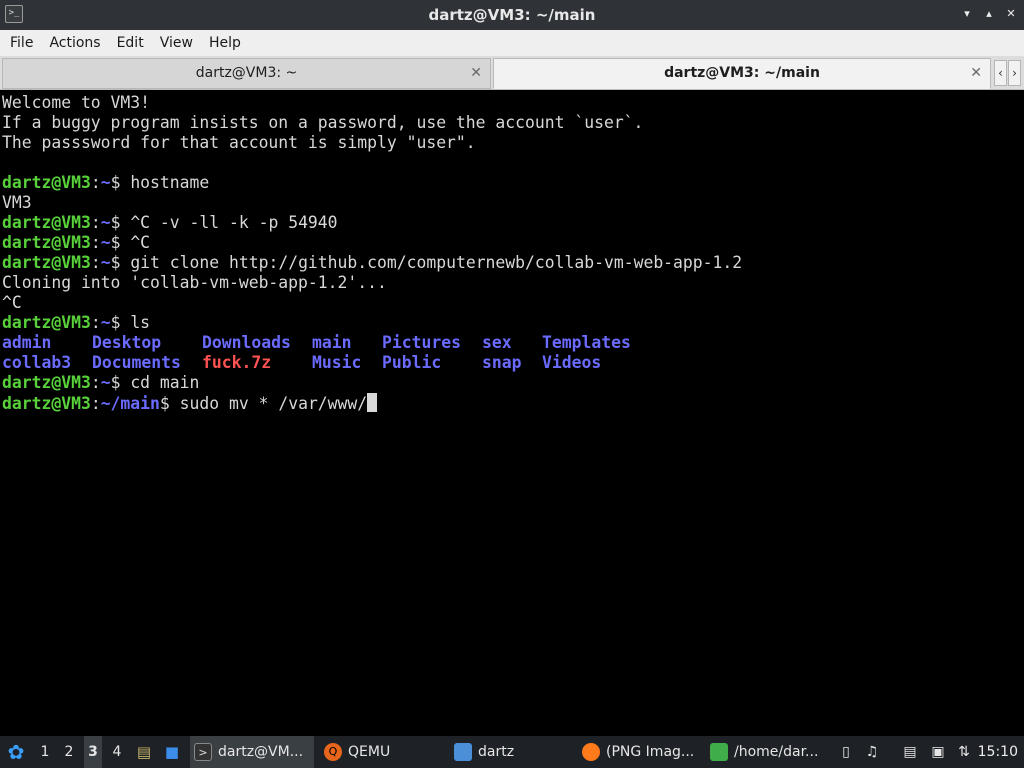  I want to click on terminal-line: dartz@VM3:~$ ls, so click(76, 322).